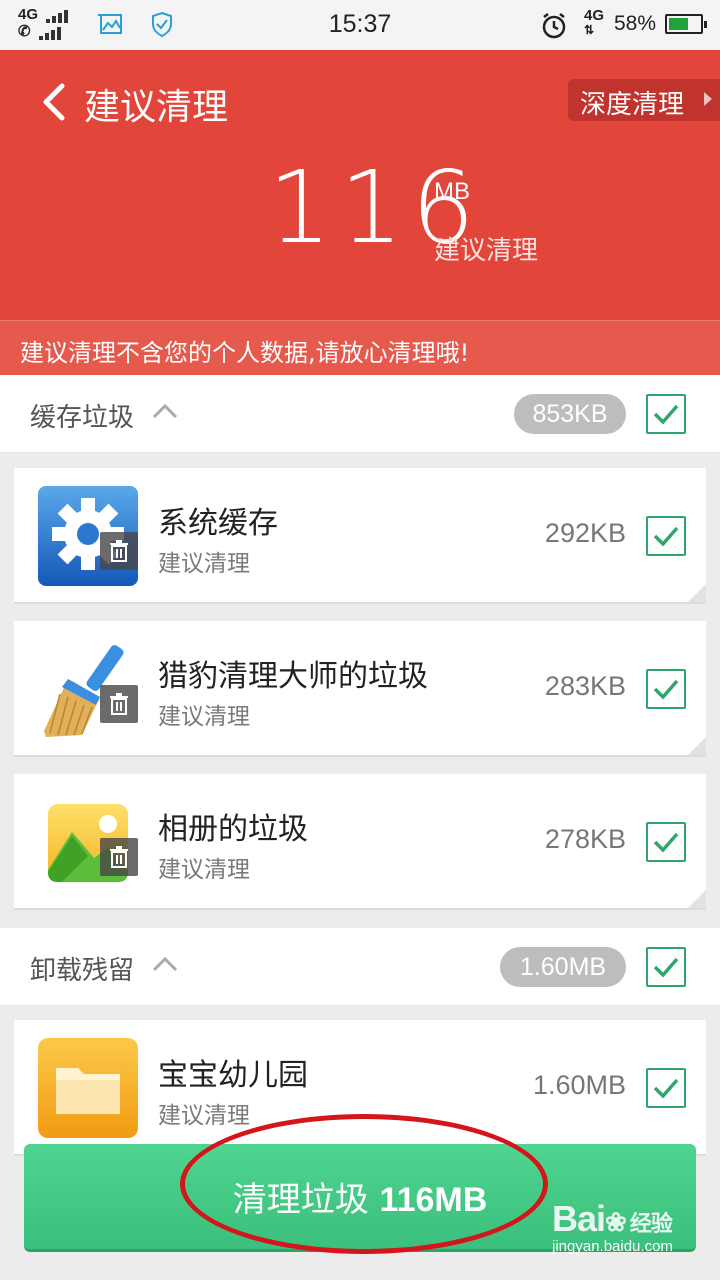  I want to click on section-label: 卸载残留, so click(82, 971).